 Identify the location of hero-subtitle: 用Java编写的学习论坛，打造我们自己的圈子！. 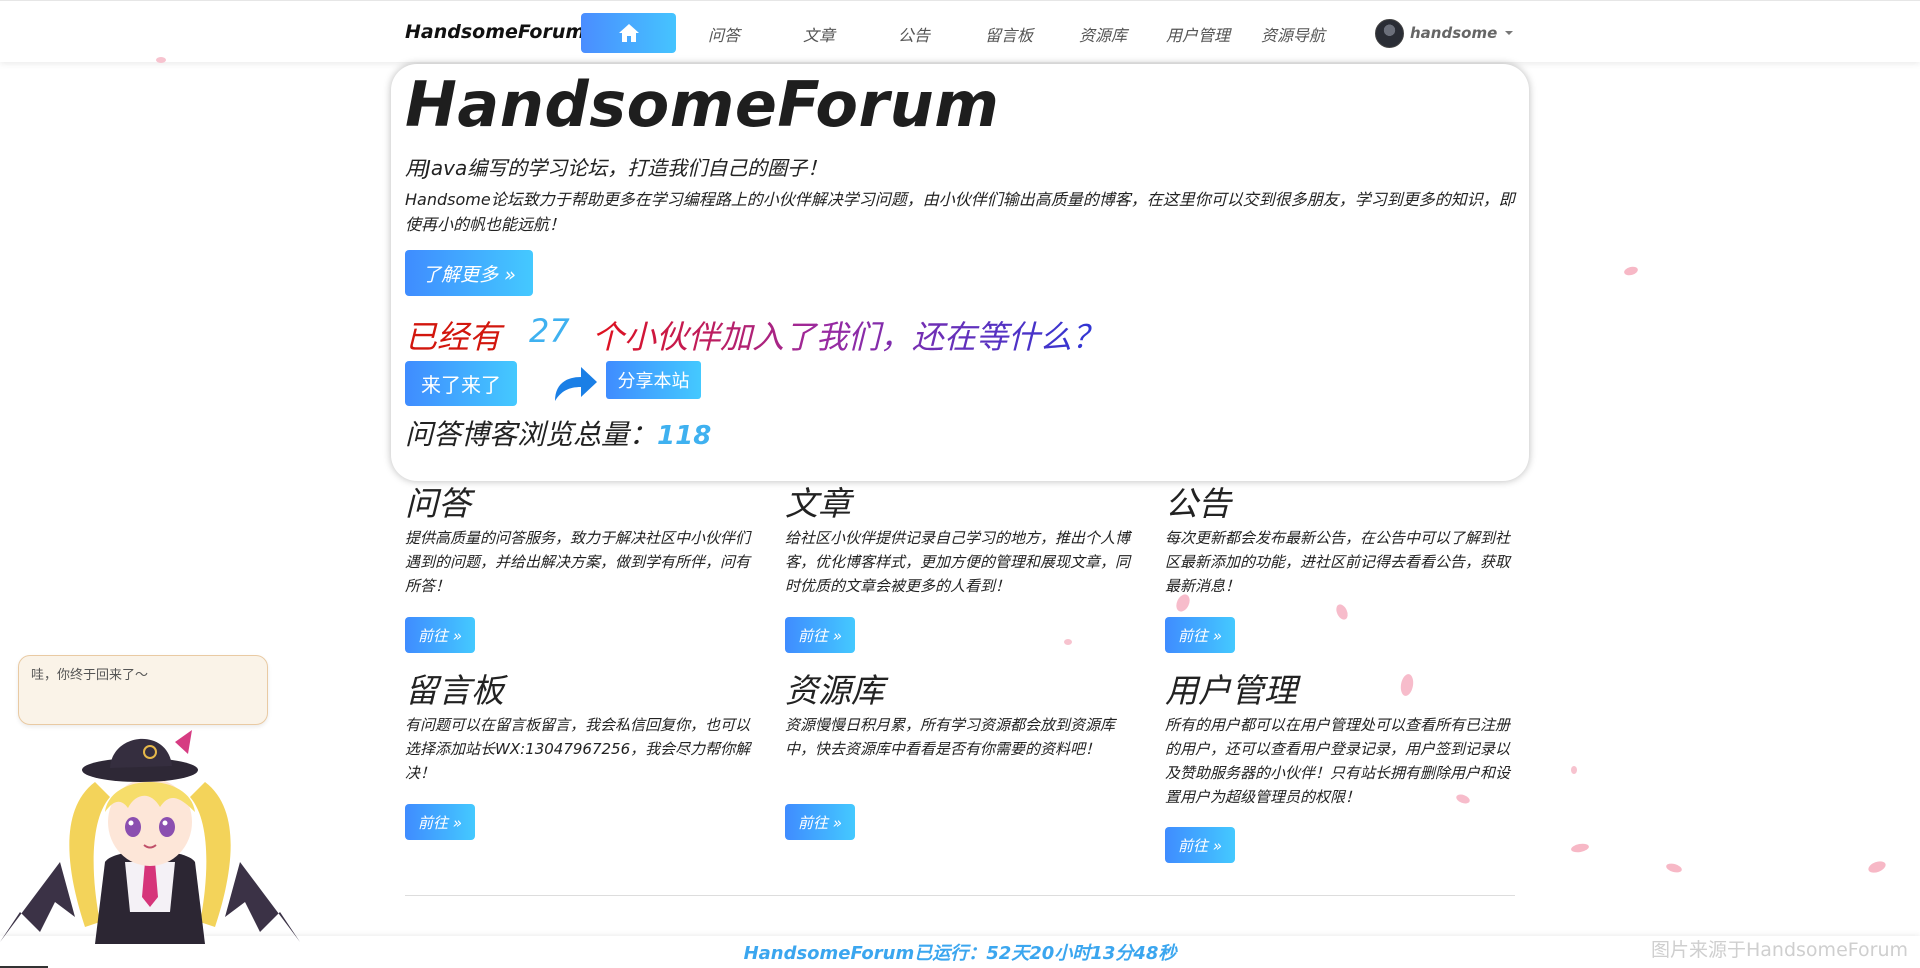
(616, 168).